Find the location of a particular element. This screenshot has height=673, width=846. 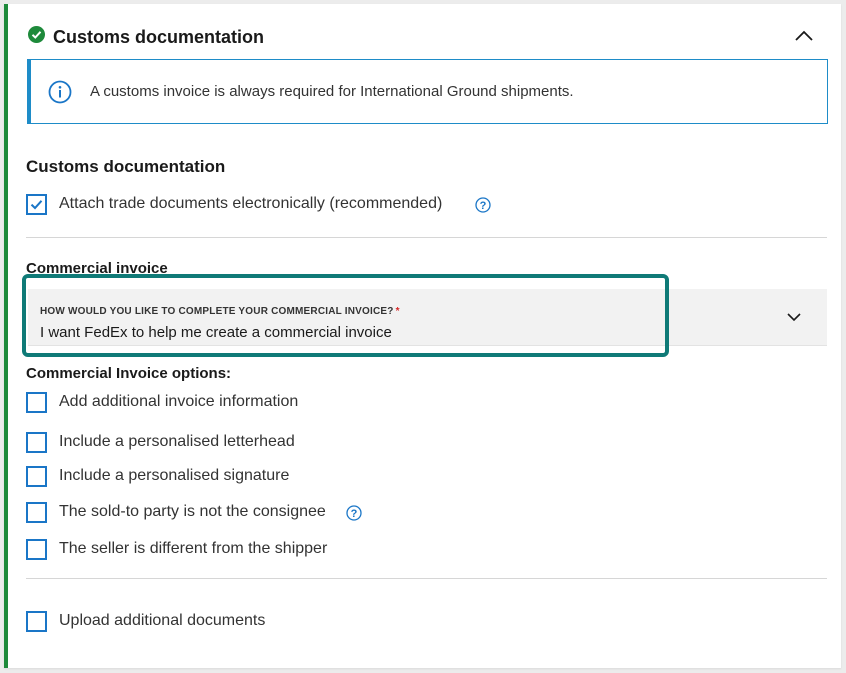

seller-different-label: The seller is different from the shipper is located at coordinates (193, 548).